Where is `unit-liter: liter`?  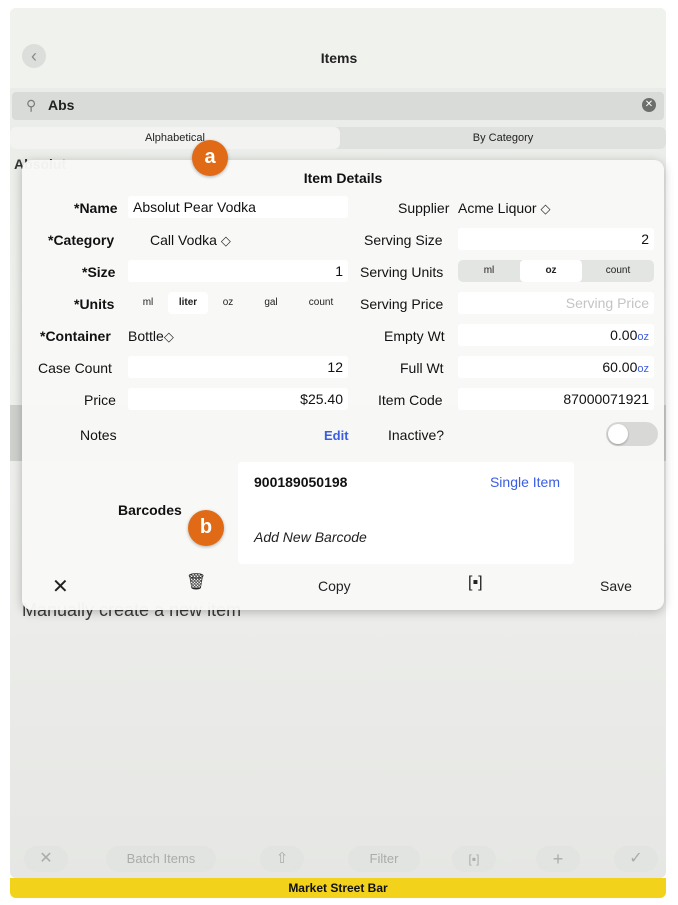
unit-liter: liter is located at coordinates (188, 303).